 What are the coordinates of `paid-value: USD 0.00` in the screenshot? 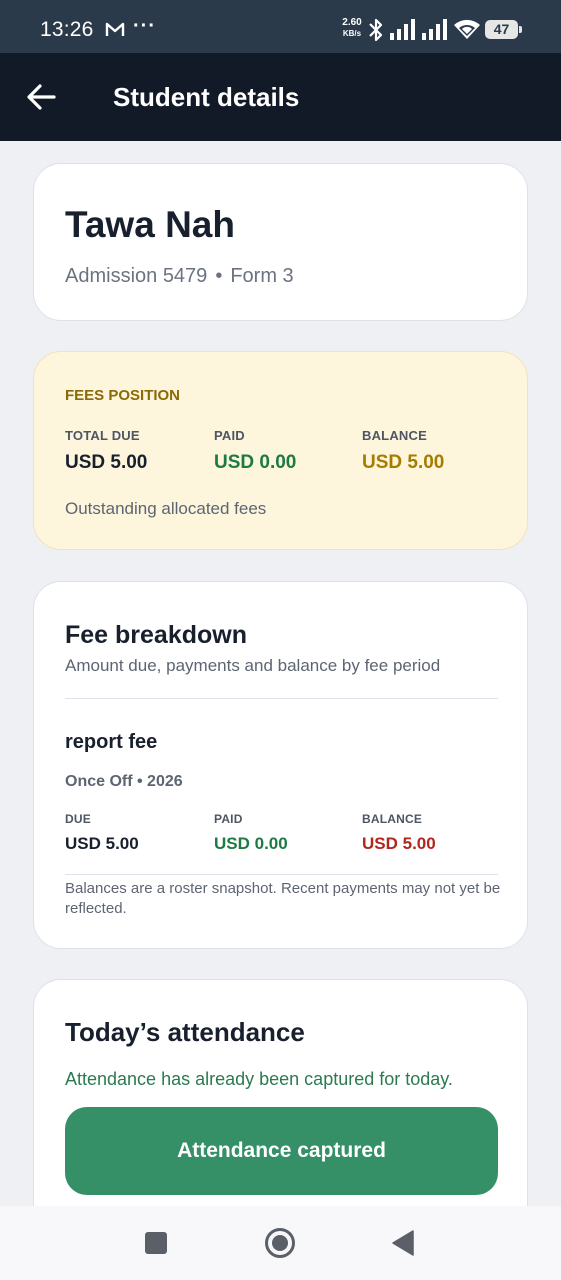 It's located at (255, 462).